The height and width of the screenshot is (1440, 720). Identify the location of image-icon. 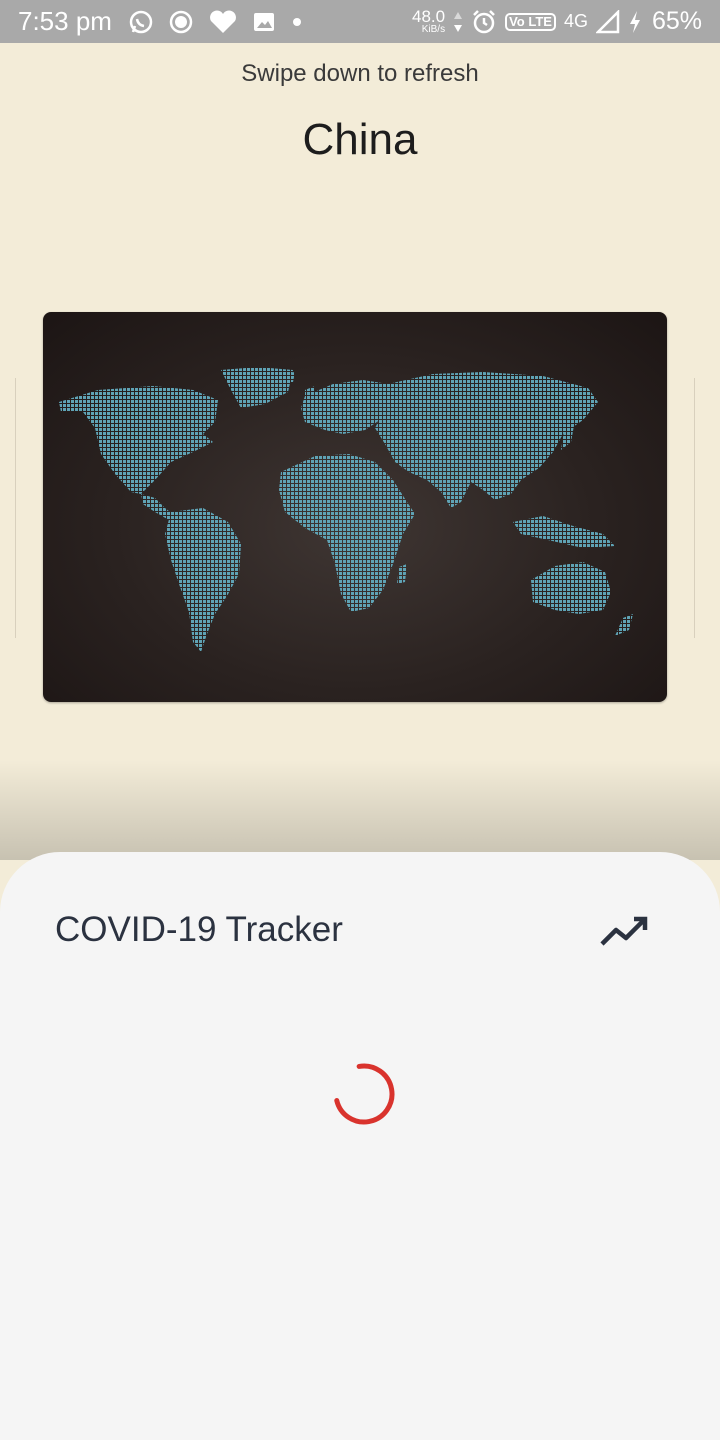
(263, 21).